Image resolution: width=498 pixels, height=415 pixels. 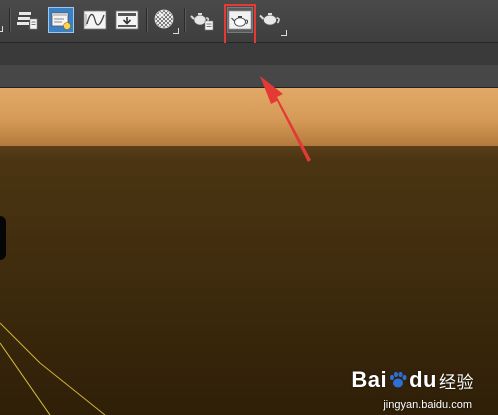 I want to click on render-setup-button, so click(x=203, y=20).